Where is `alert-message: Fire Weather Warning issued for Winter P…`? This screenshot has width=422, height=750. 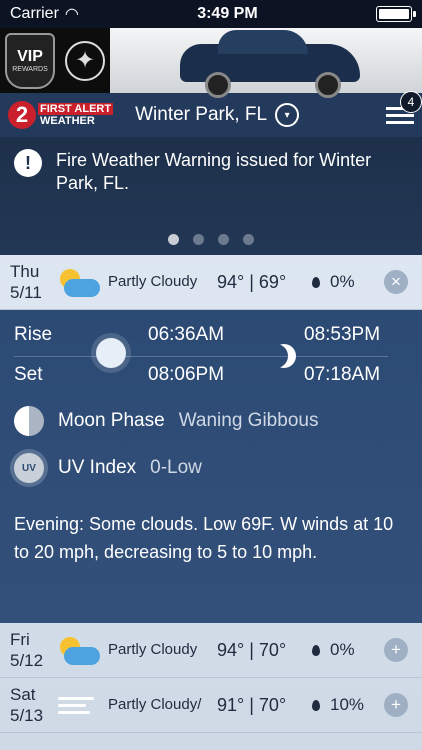 alert-message: Fire Weather Warning issued for Winter P… is located at coordinates (214, 171).